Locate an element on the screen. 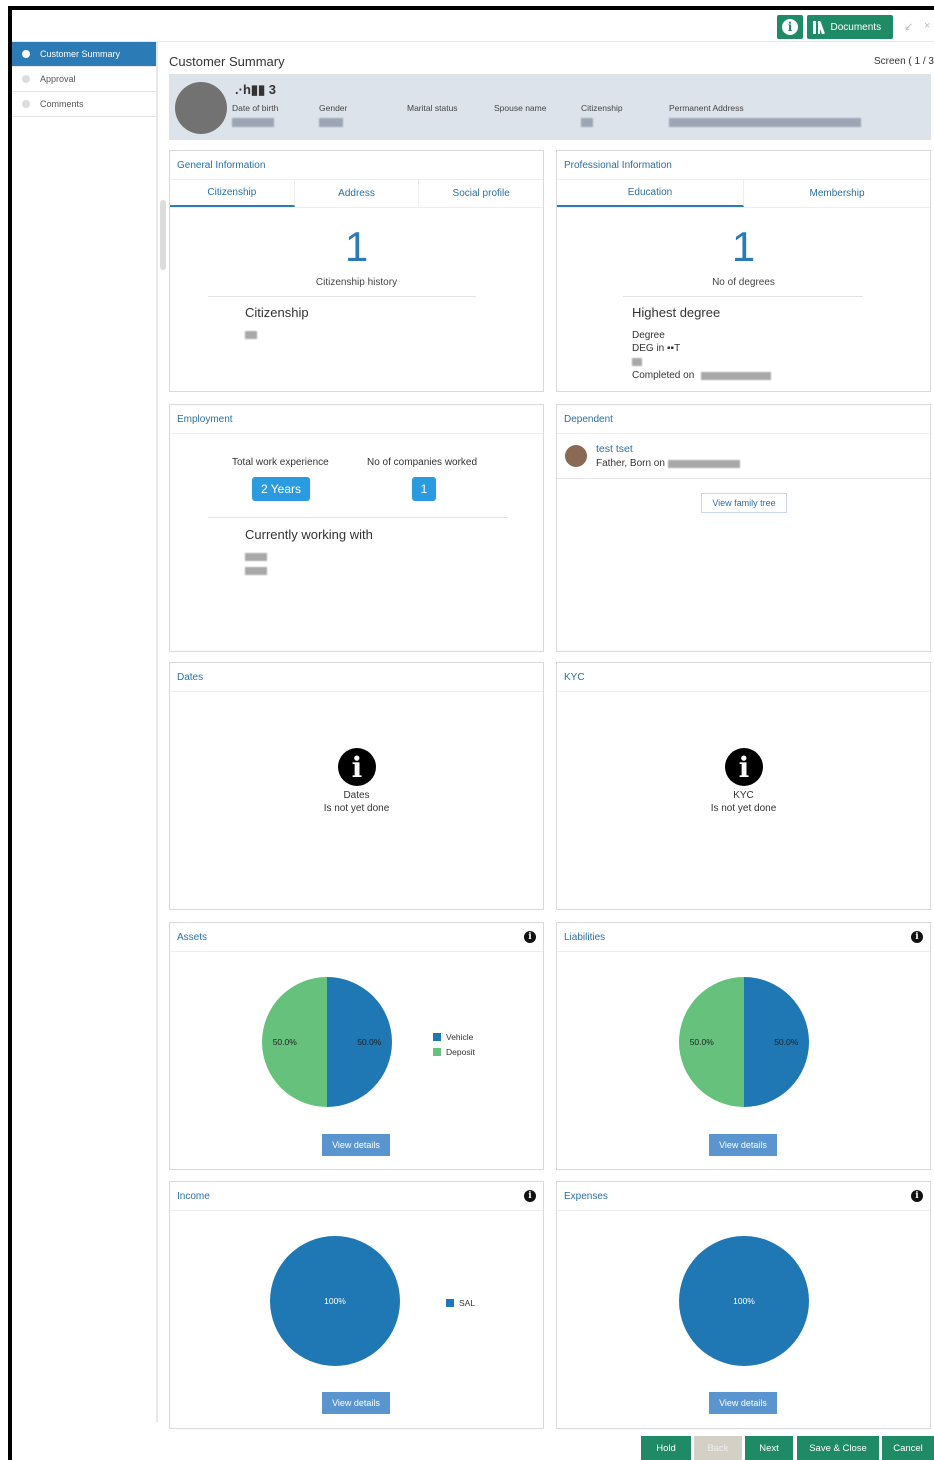 This screenshot has height=1460, width=934. dependent-name: test tset is located at coordinates (614, 449).